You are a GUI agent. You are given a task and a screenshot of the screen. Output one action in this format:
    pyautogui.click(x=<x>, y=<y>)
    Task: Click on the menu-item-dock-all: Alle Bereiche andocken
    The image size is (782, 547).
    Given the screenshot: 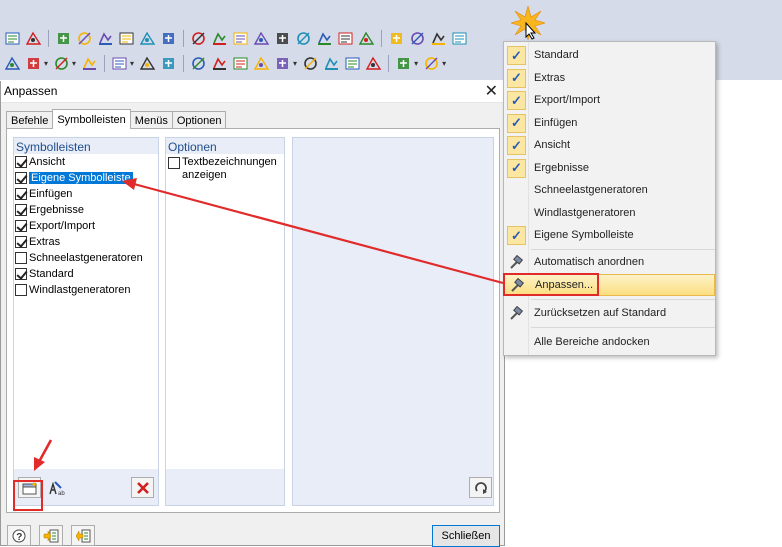 What is the action you would take?
    pyautogui.click(x=609, y=343)
    